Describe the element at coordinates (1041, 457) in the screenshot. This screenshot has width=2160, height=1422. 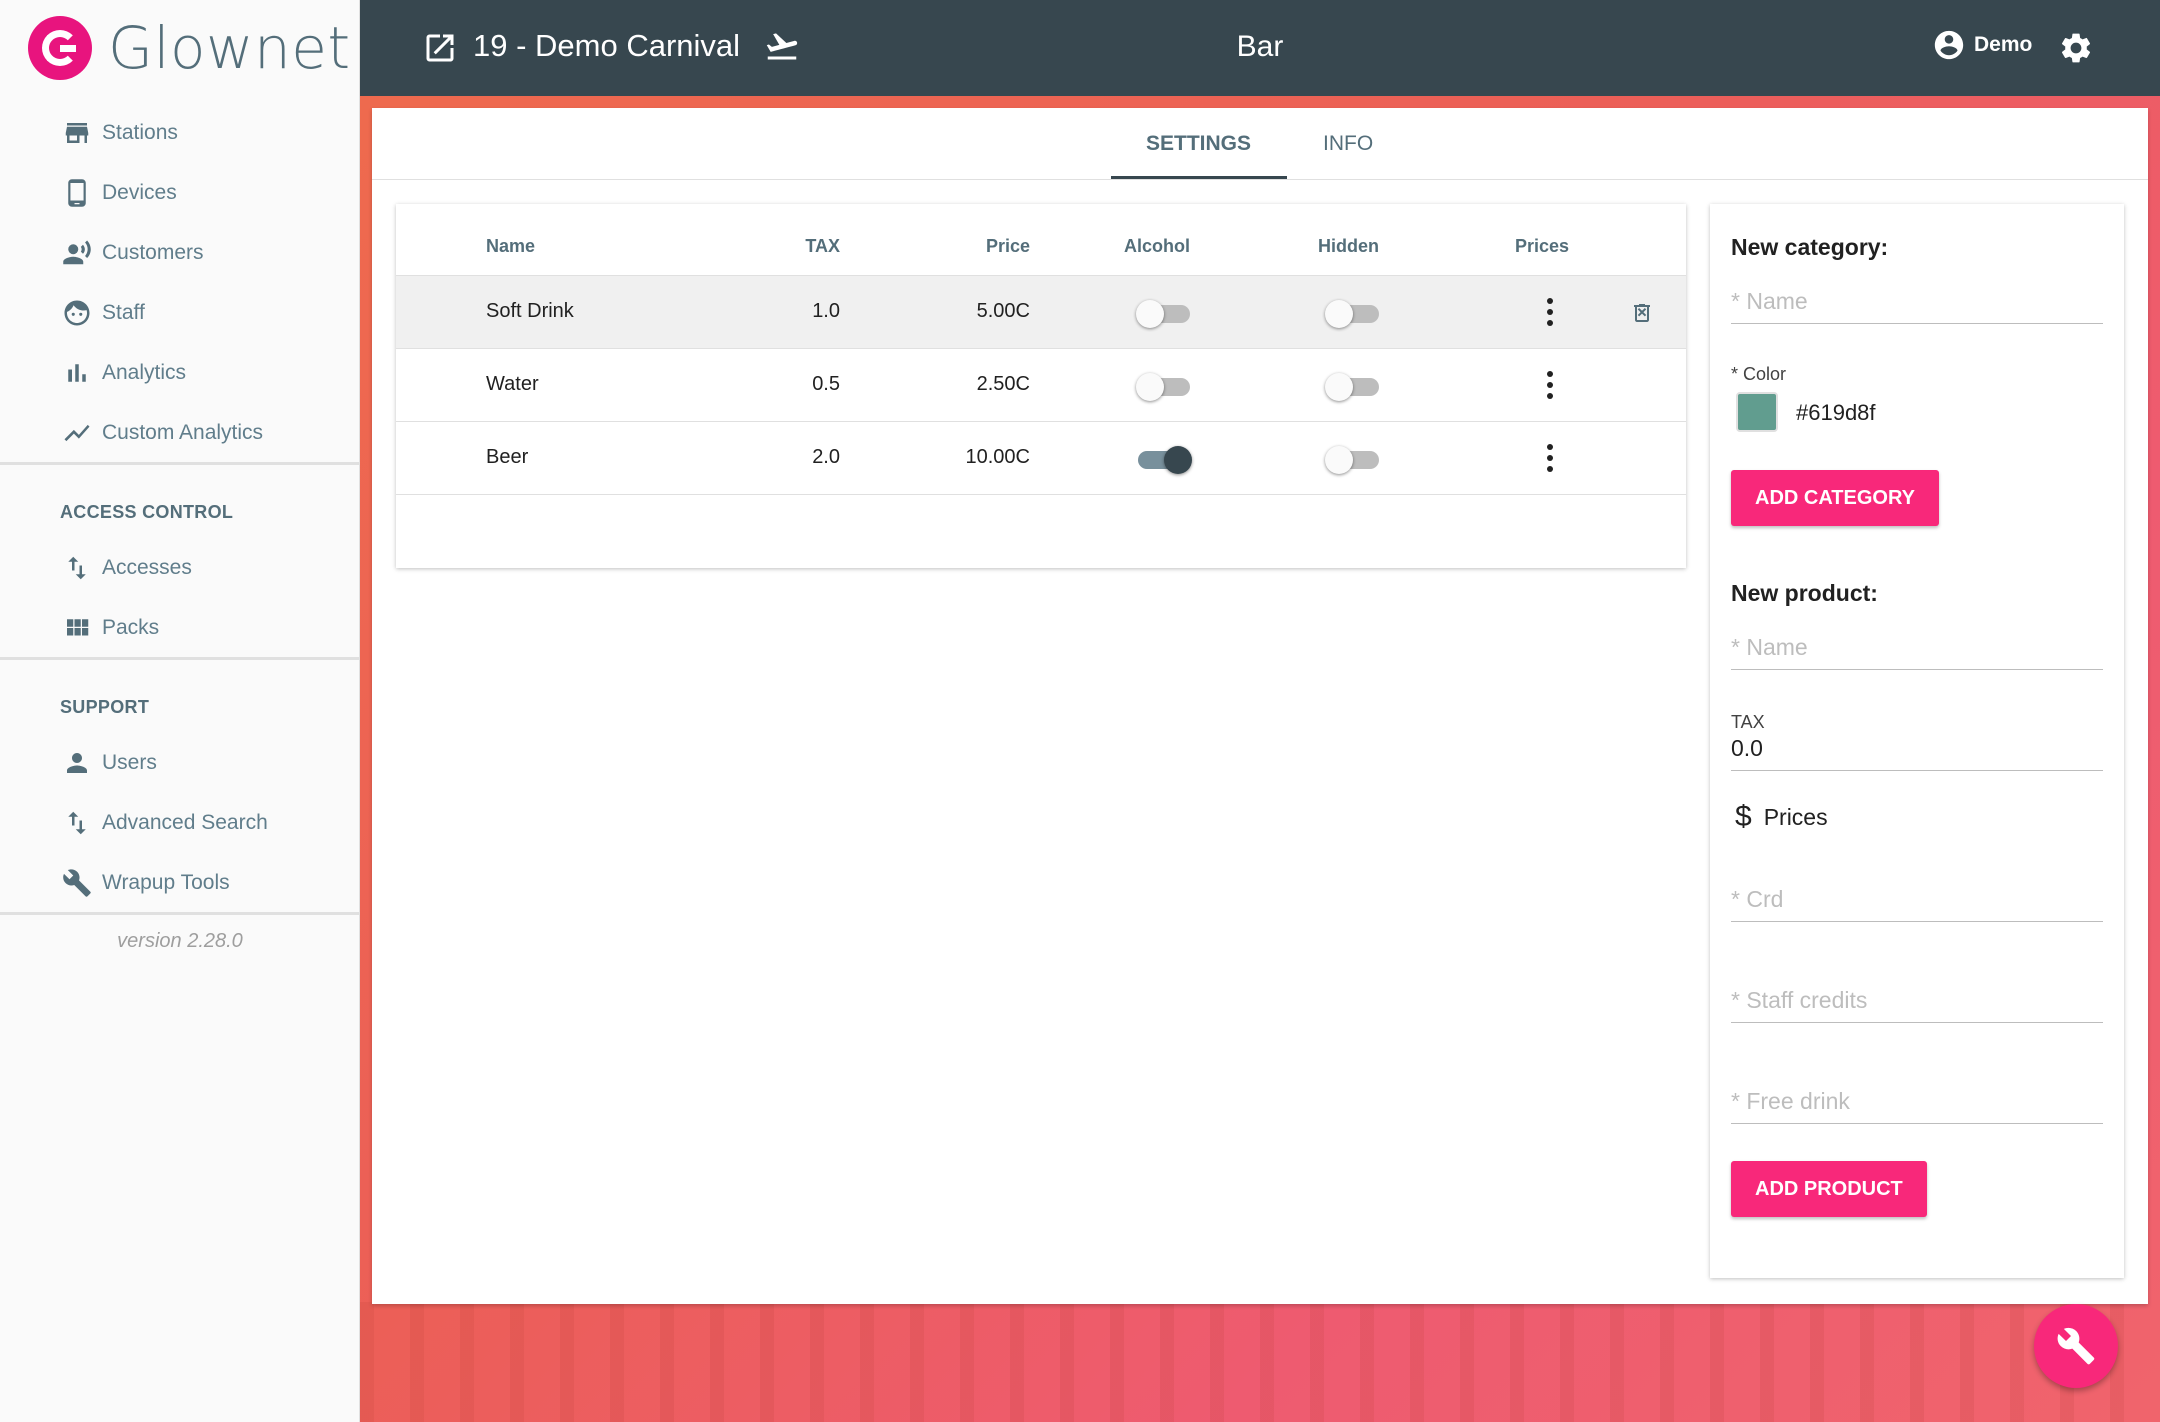
I see `table-row: Beer 2.0 10.00C` at that location.